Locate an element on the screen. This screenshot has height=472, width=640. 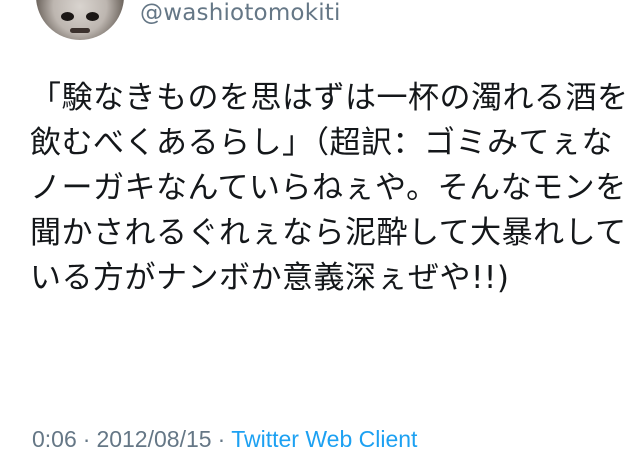
tweet-date: 2012/08/15 is located at coordinates (153, 439).